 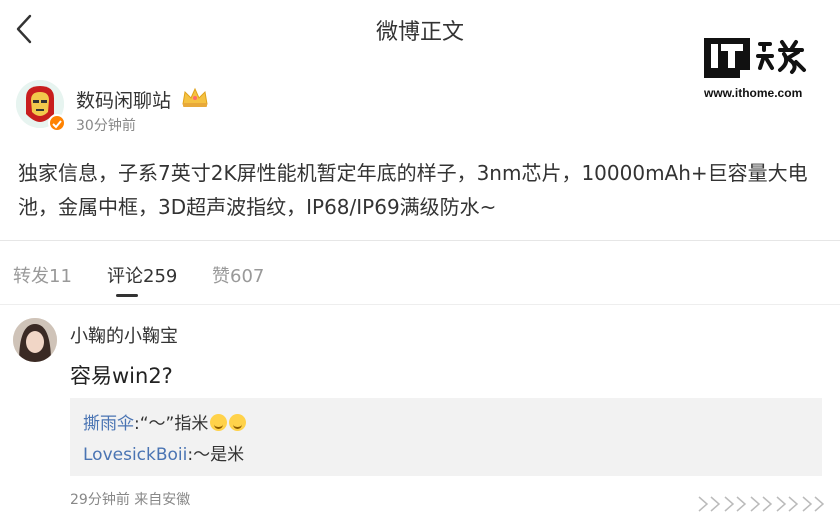 I want to click on verified-badge-icon, so click(x=57, y=123).